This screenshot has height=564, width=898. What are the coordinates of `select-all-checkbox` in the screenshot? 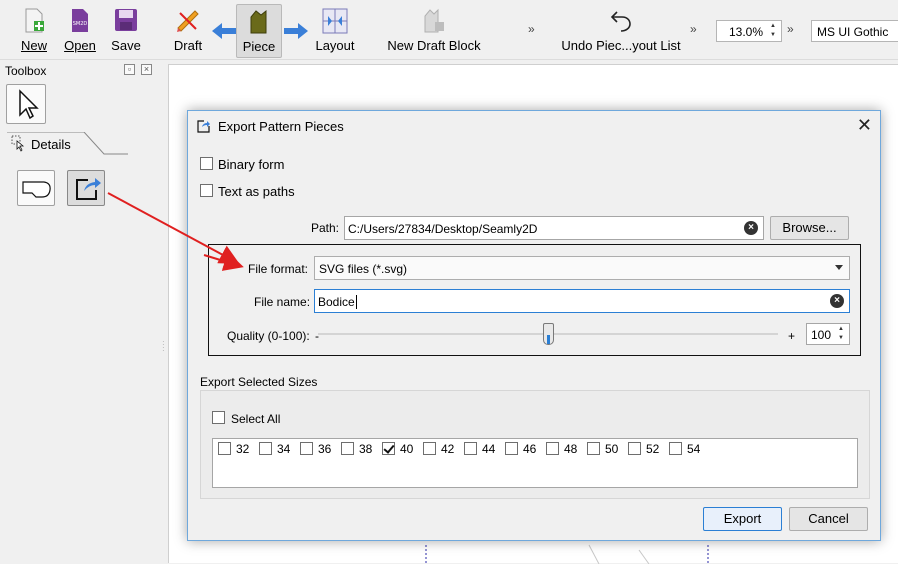 It's located at (218, 417).